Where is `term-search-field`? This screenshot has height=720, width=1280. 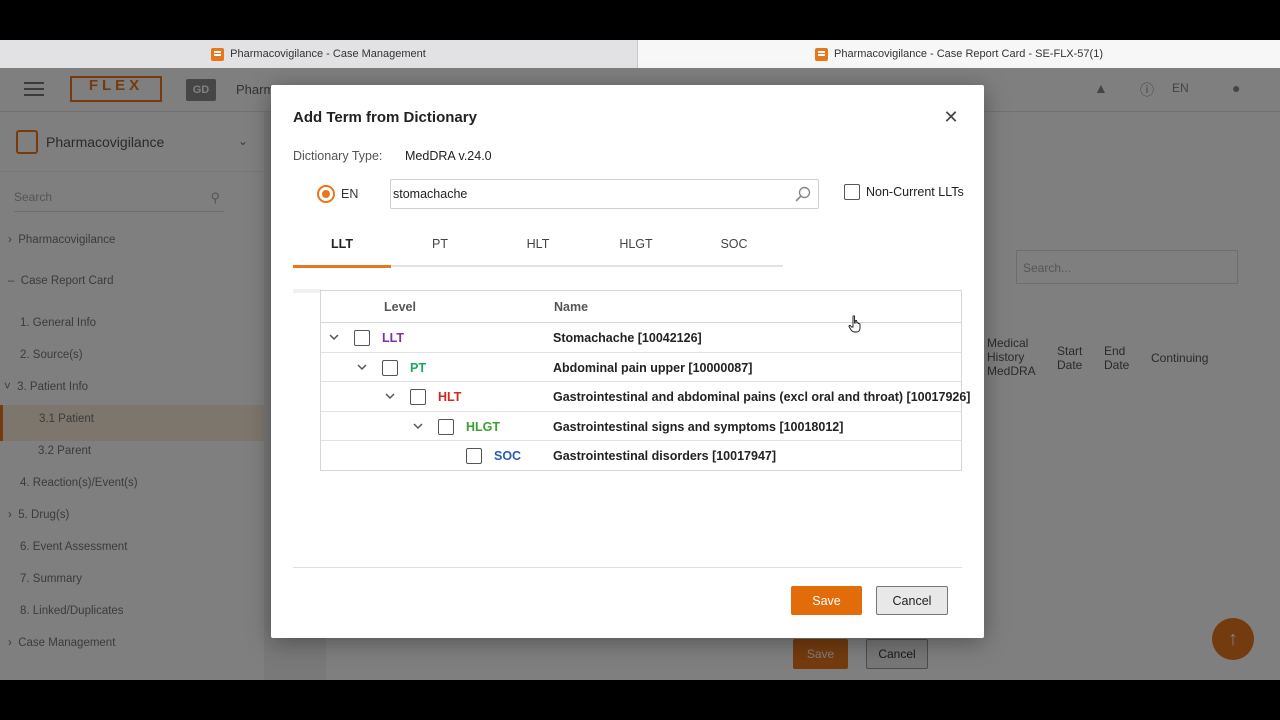
term-search-field is located at coordinates (604, 194).